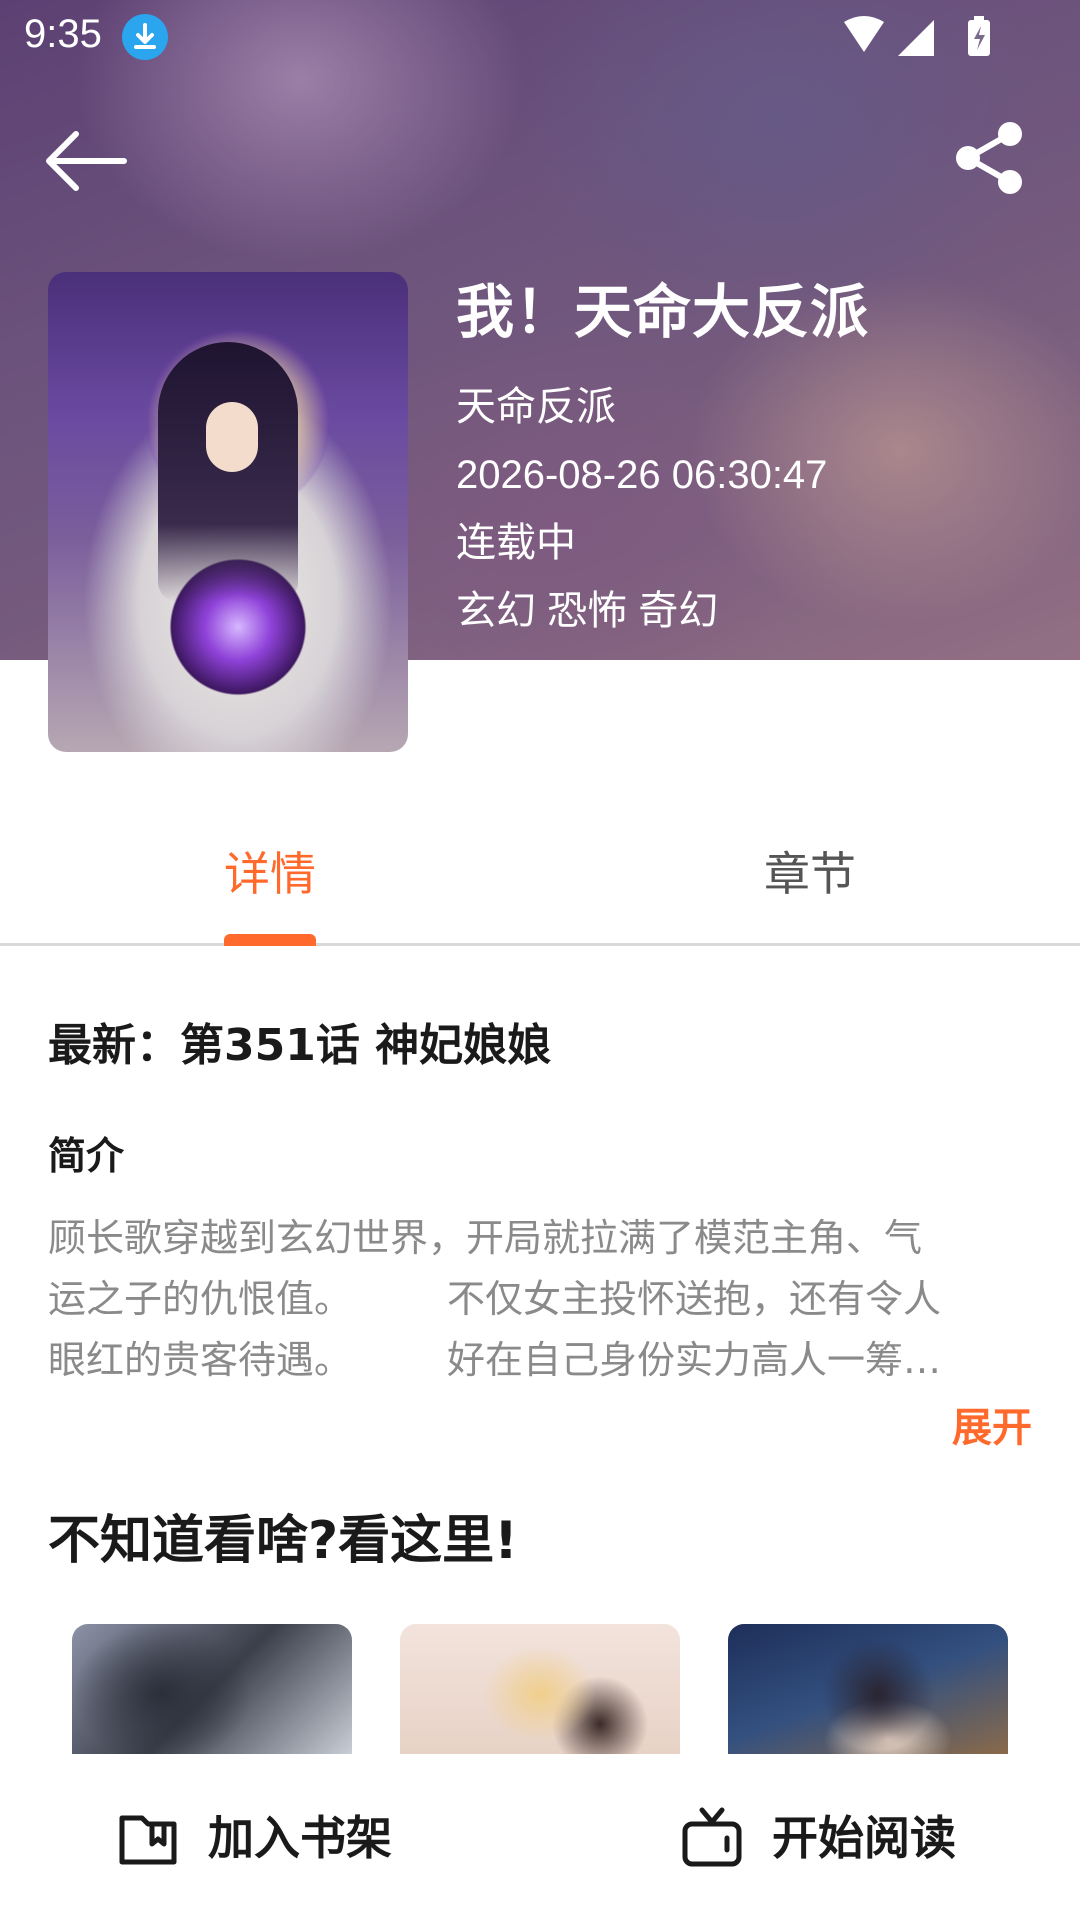  I want to click on start-reading-button: 开始阅读, so click(818, 1838).